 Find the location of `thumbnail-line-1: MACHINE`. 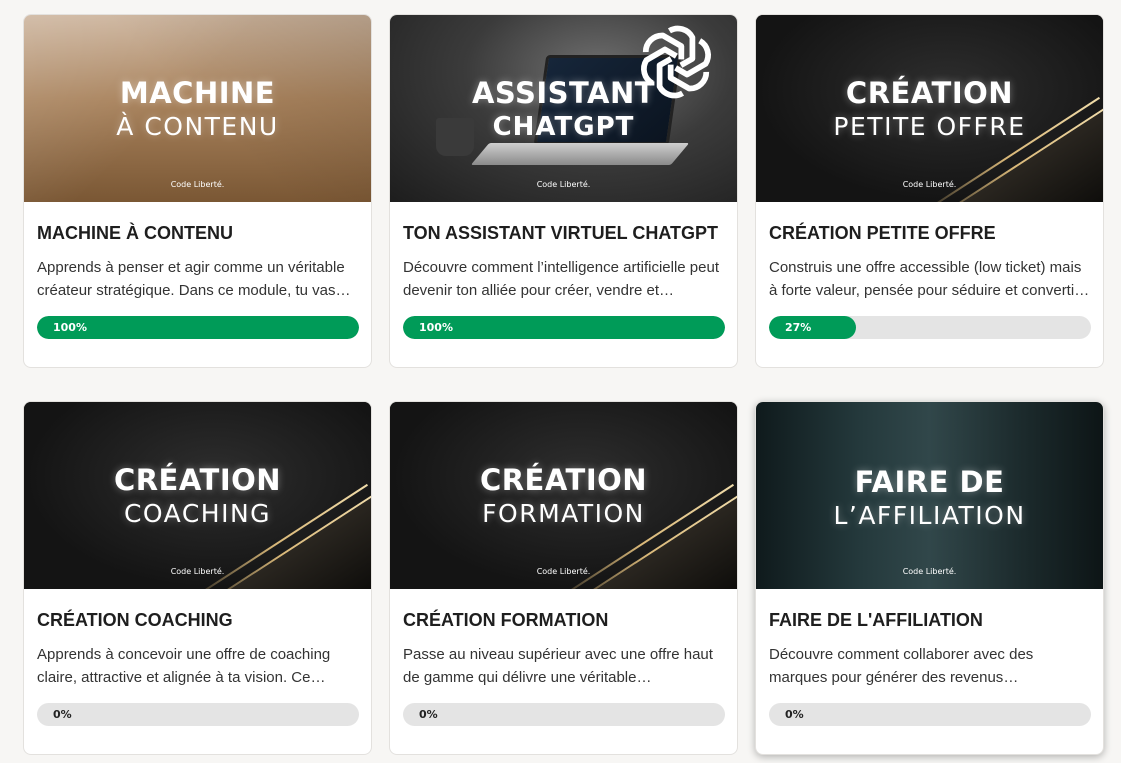

thumbnail-line-1: MACHINE is located at coordinates (197, 92).